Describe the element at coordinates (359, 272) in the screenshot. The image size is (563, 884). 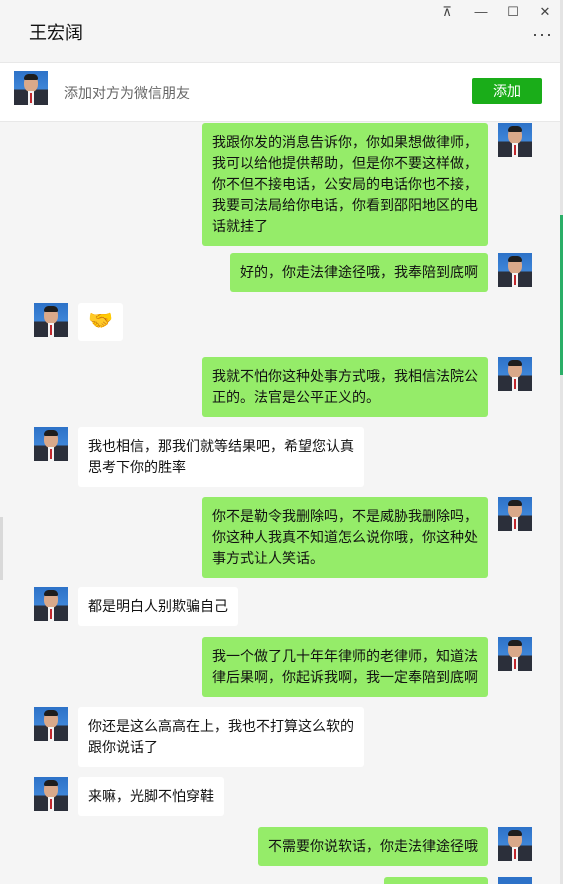
I see `message-bubble-sent: 好的，你走法律途径哦，我奉陪到底啊` at that location.